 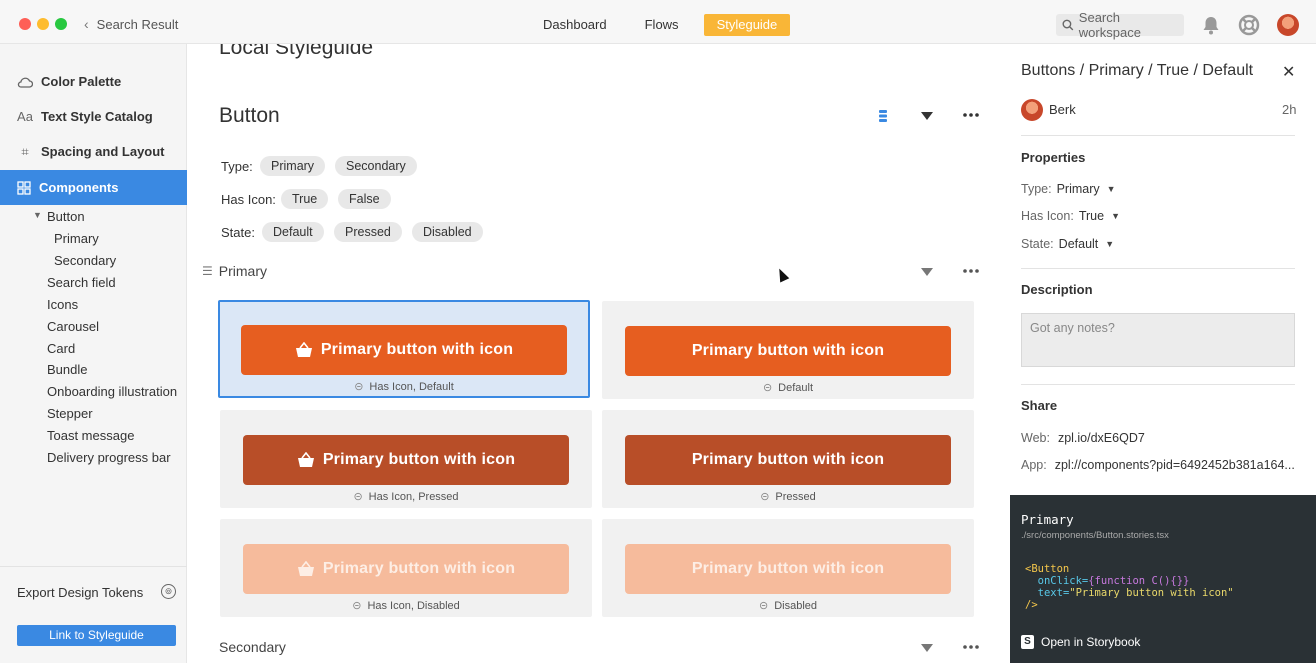 What do you see at coordinates (76, 238) in the screenshot?
I see `tree-item-primary: Primary` at bounding box center [76, 238].